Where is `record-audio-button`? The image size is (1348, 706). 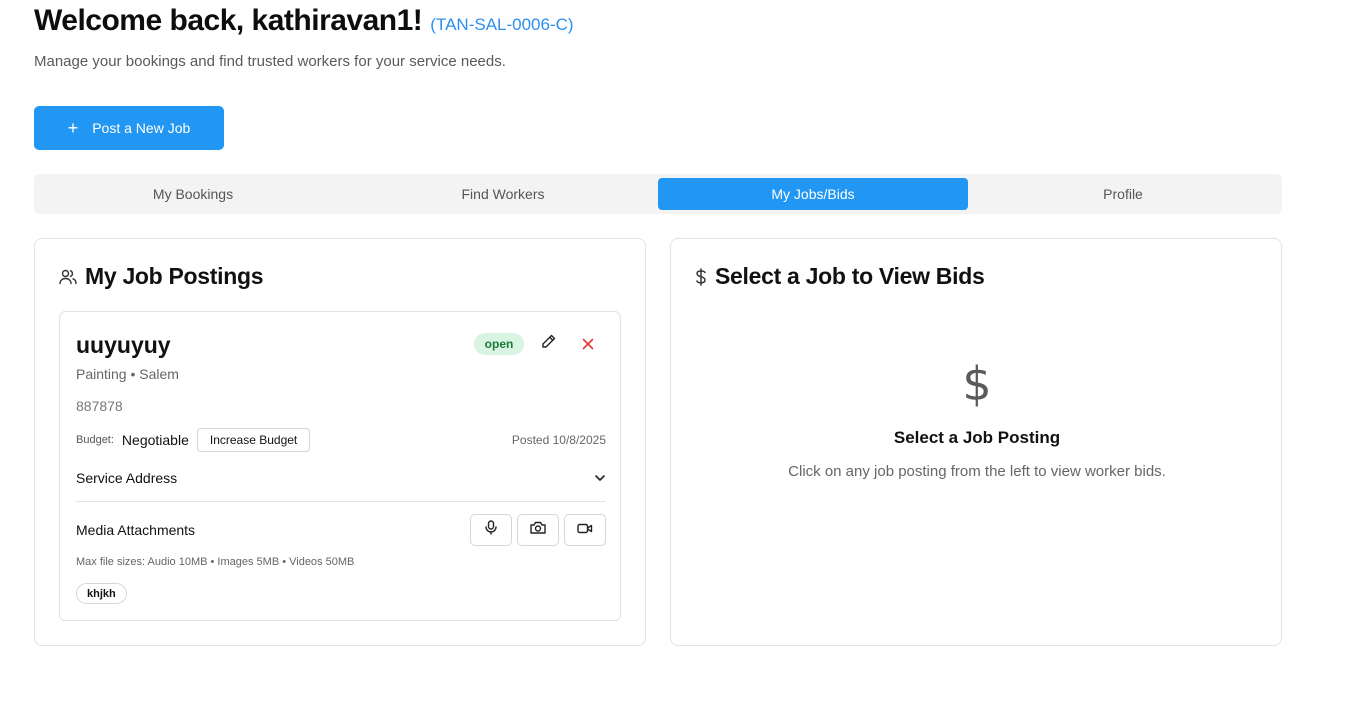 record-audio-button is located at coordinates (491, 530).